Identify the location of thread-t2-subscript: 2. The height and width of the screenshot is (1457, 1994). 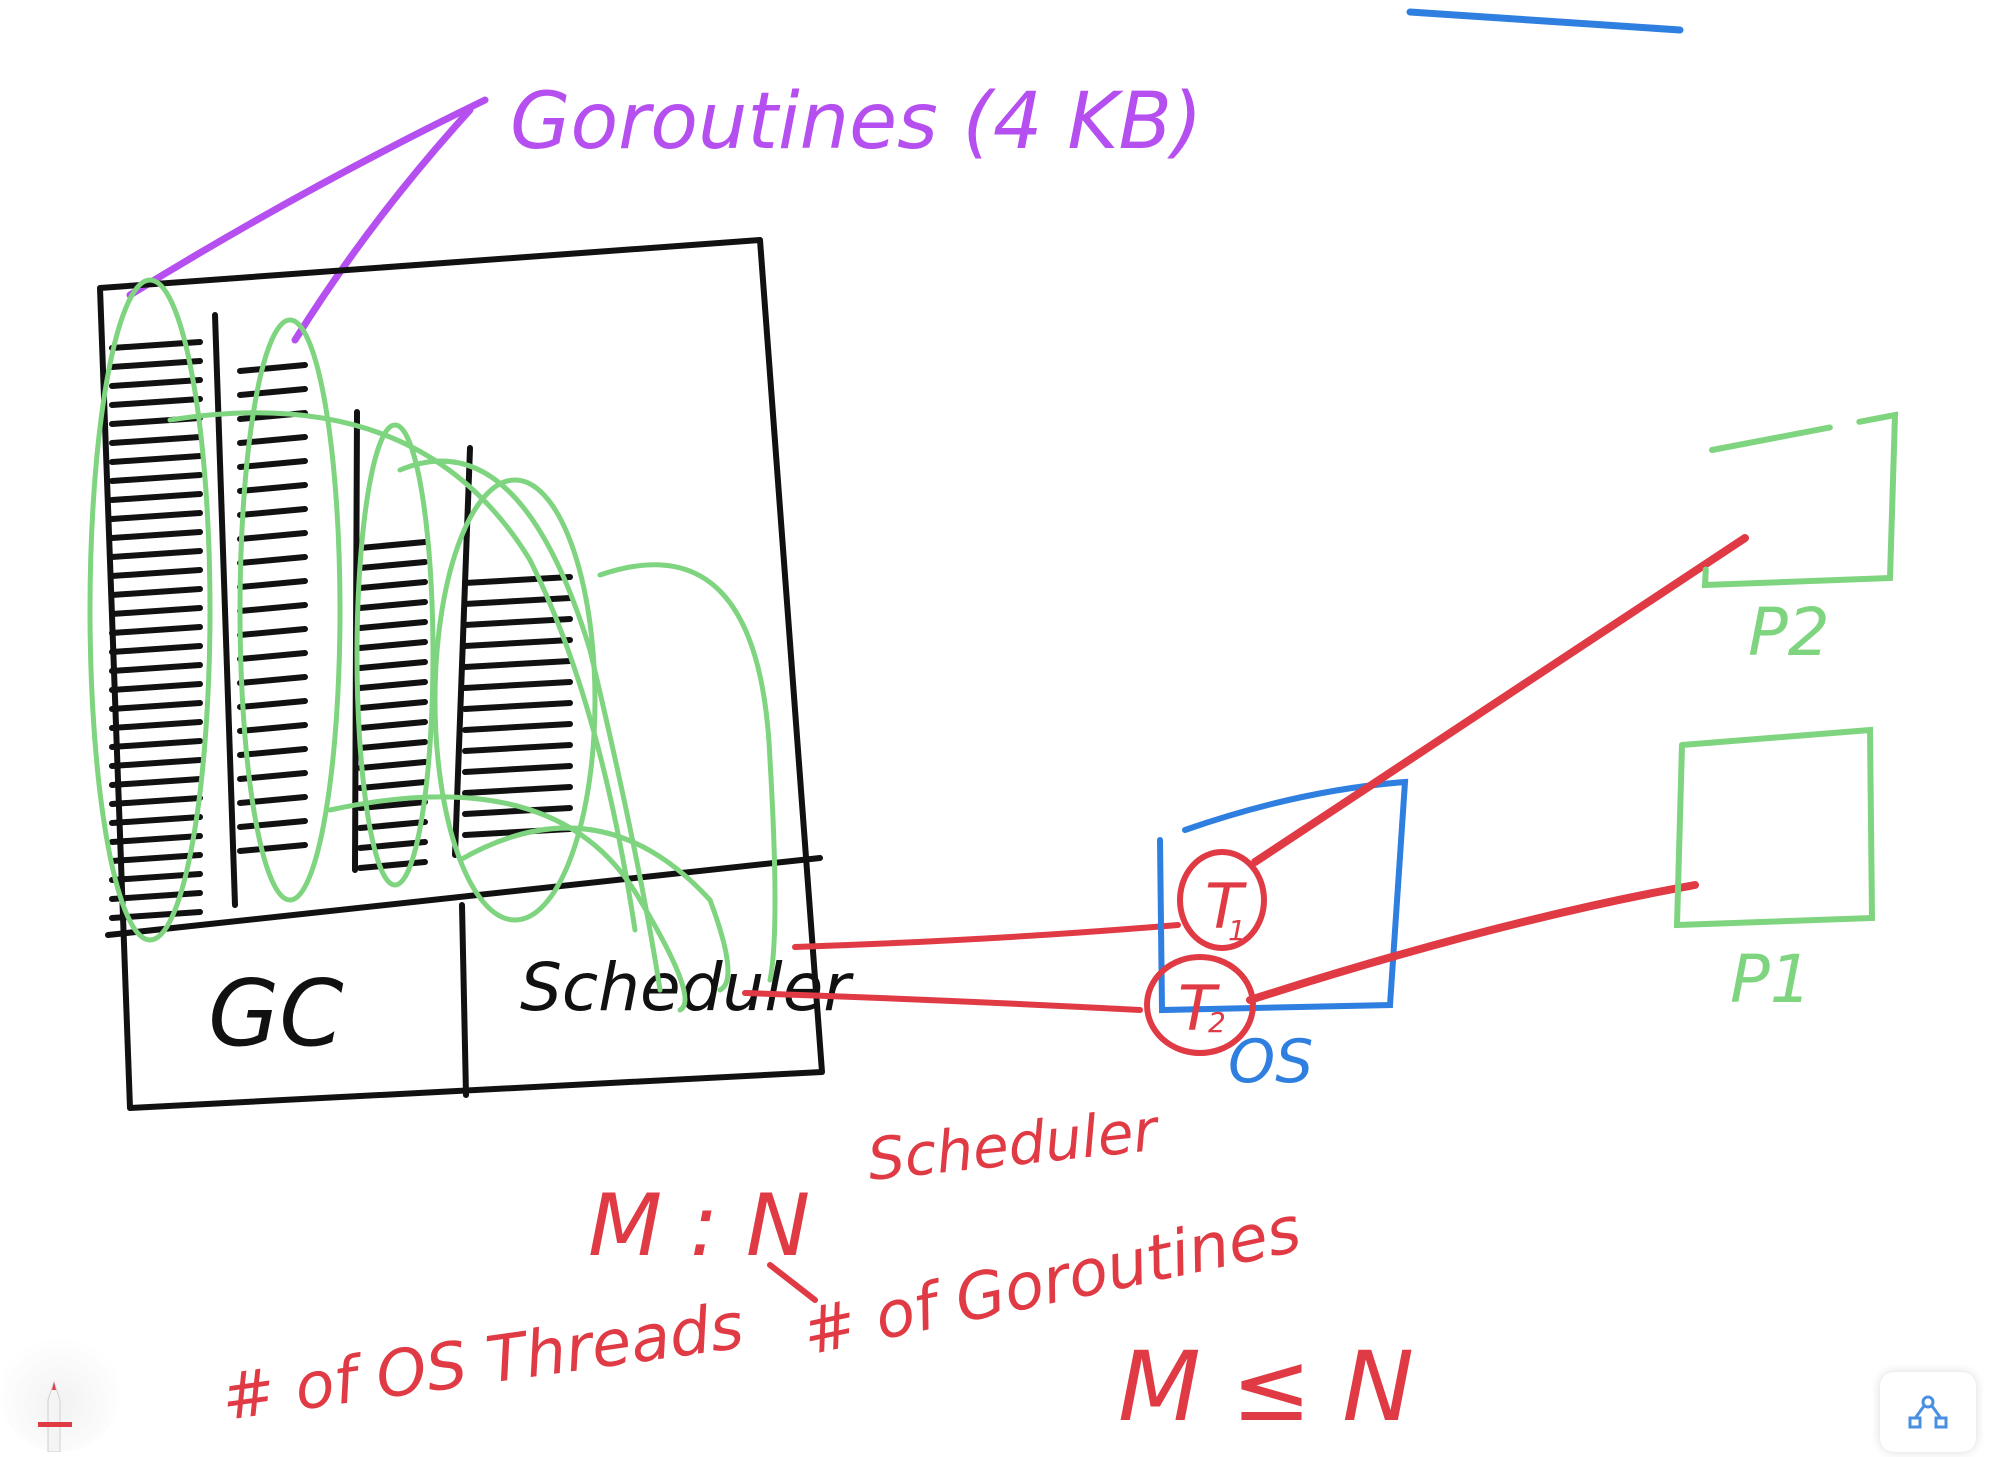
(1217, 1022).